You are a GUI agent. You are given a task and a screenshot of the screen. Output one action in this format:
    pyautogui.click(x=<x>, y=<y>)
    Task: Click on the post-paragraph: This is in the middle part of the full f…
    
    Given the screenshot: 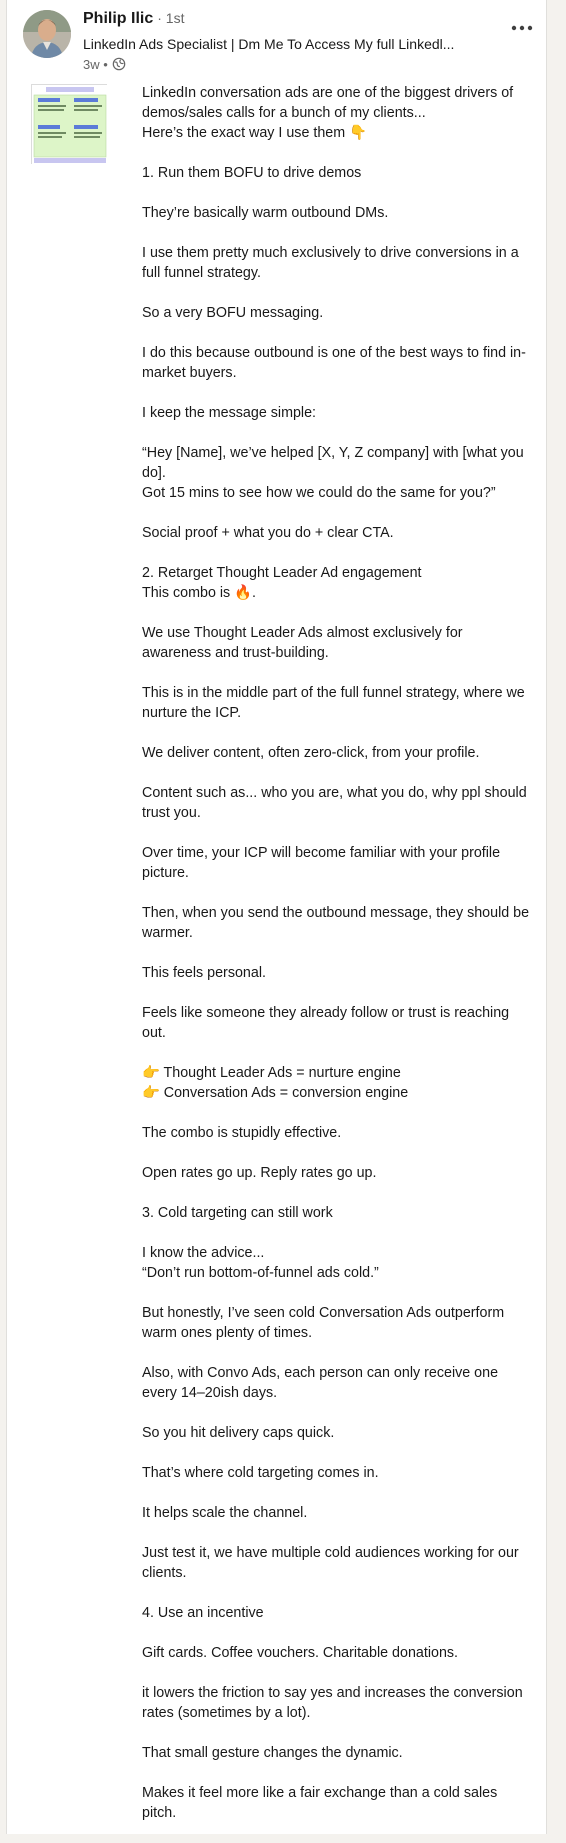 What is the action you would take?
    pyautogui.click(x=342, y=703)
    